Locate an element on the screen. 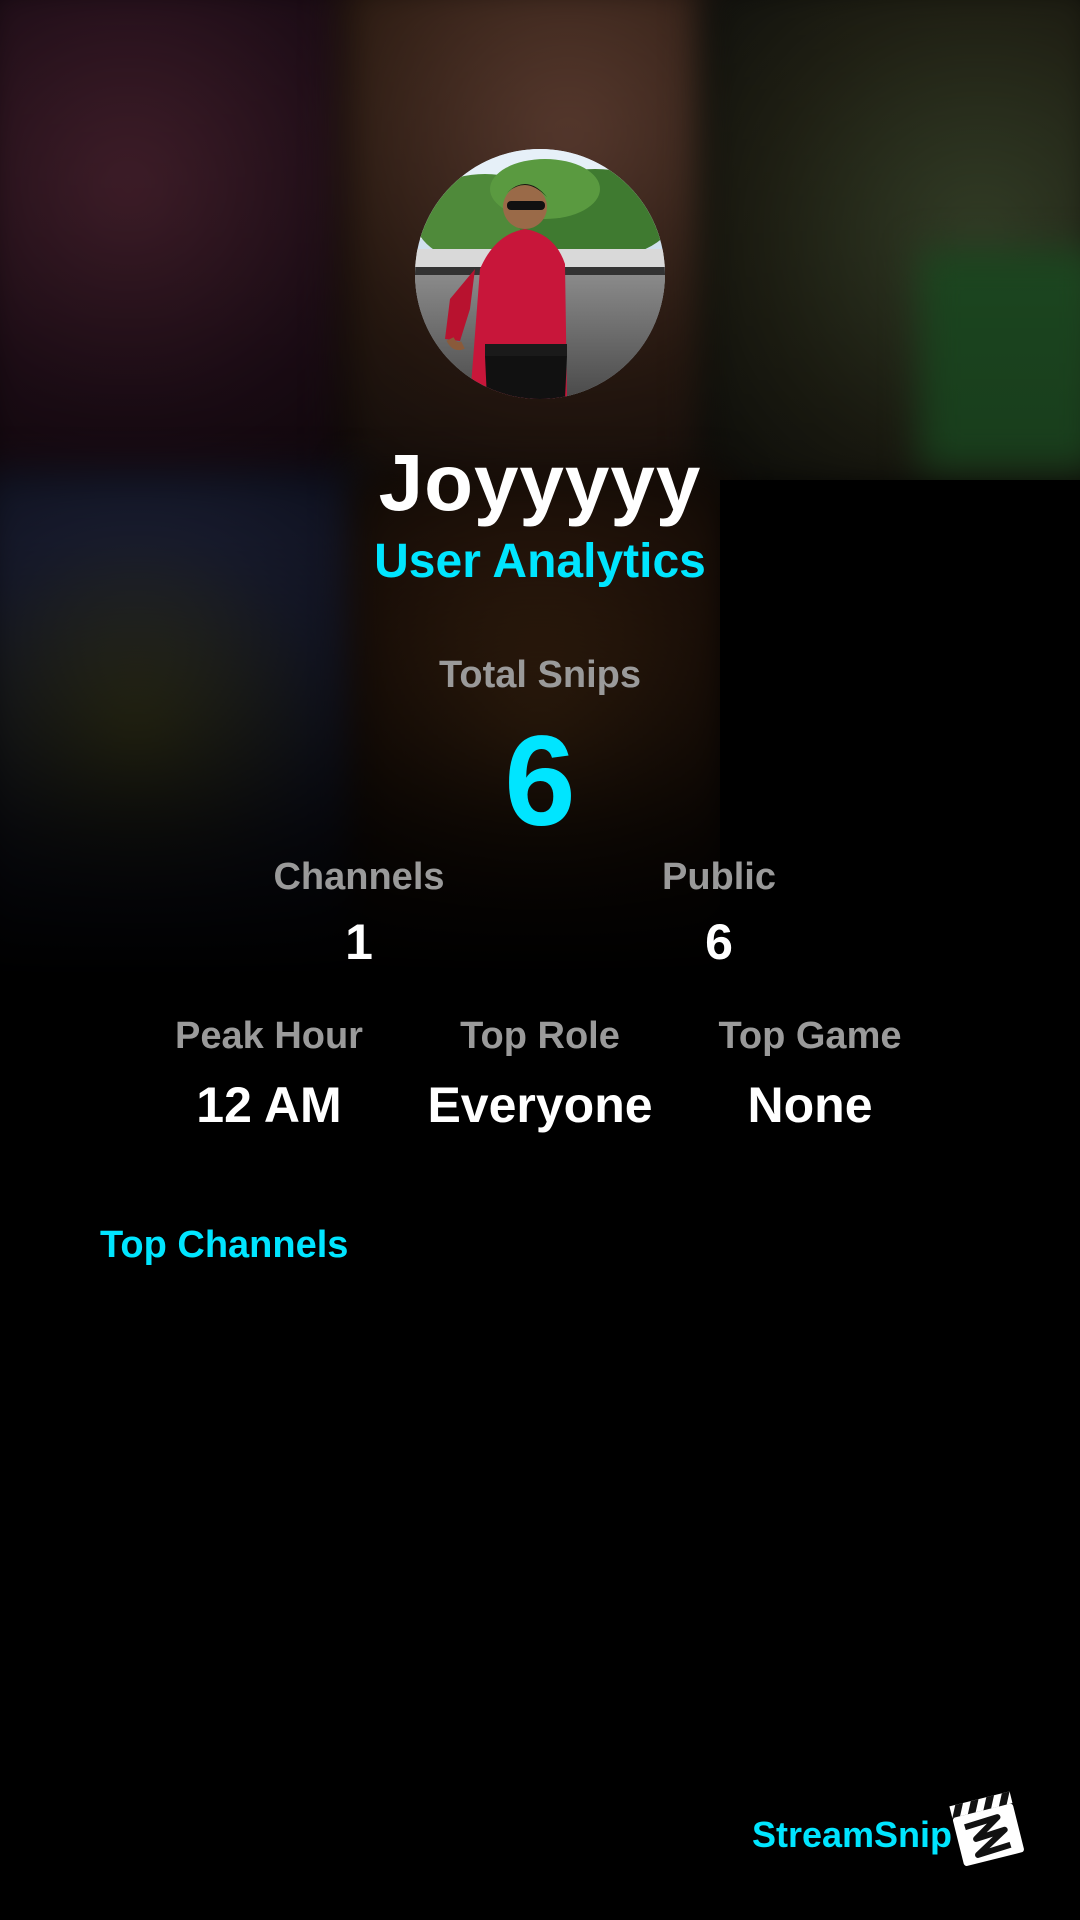  clapperboard-icon is located at coordinates (987, 1829).